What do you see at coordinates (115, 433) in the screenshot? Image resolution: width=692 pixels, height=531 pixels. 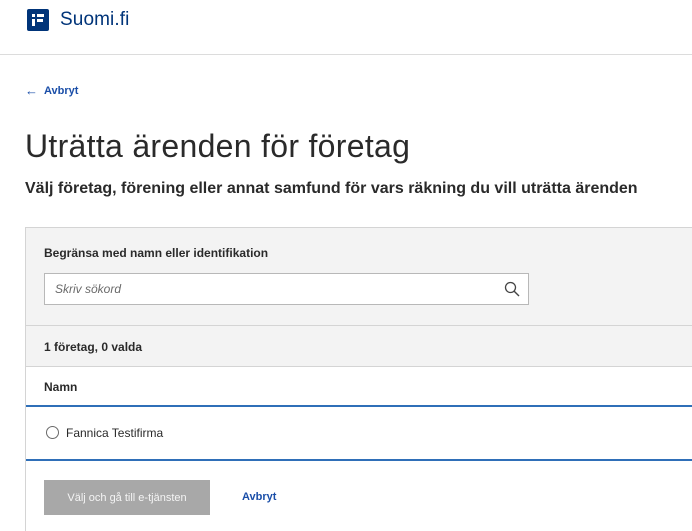 I see `company-name: Fannica Testifirma` at bounding box center [115, 433].